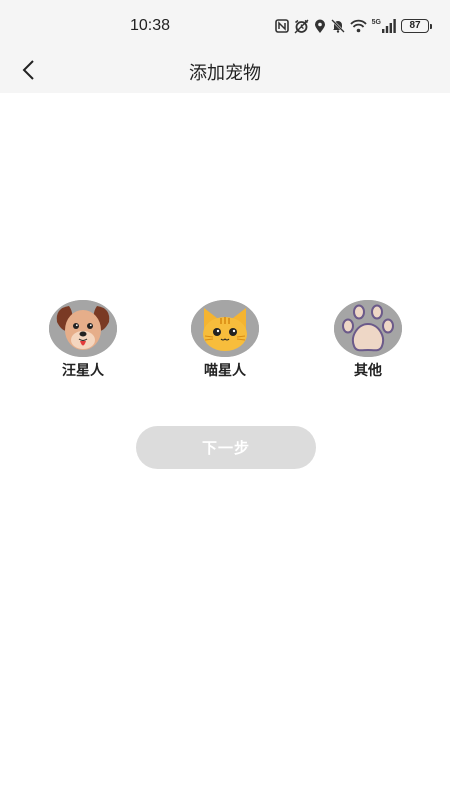  I want to click on pet-option-dog: 汪星人, so click(83, 340).